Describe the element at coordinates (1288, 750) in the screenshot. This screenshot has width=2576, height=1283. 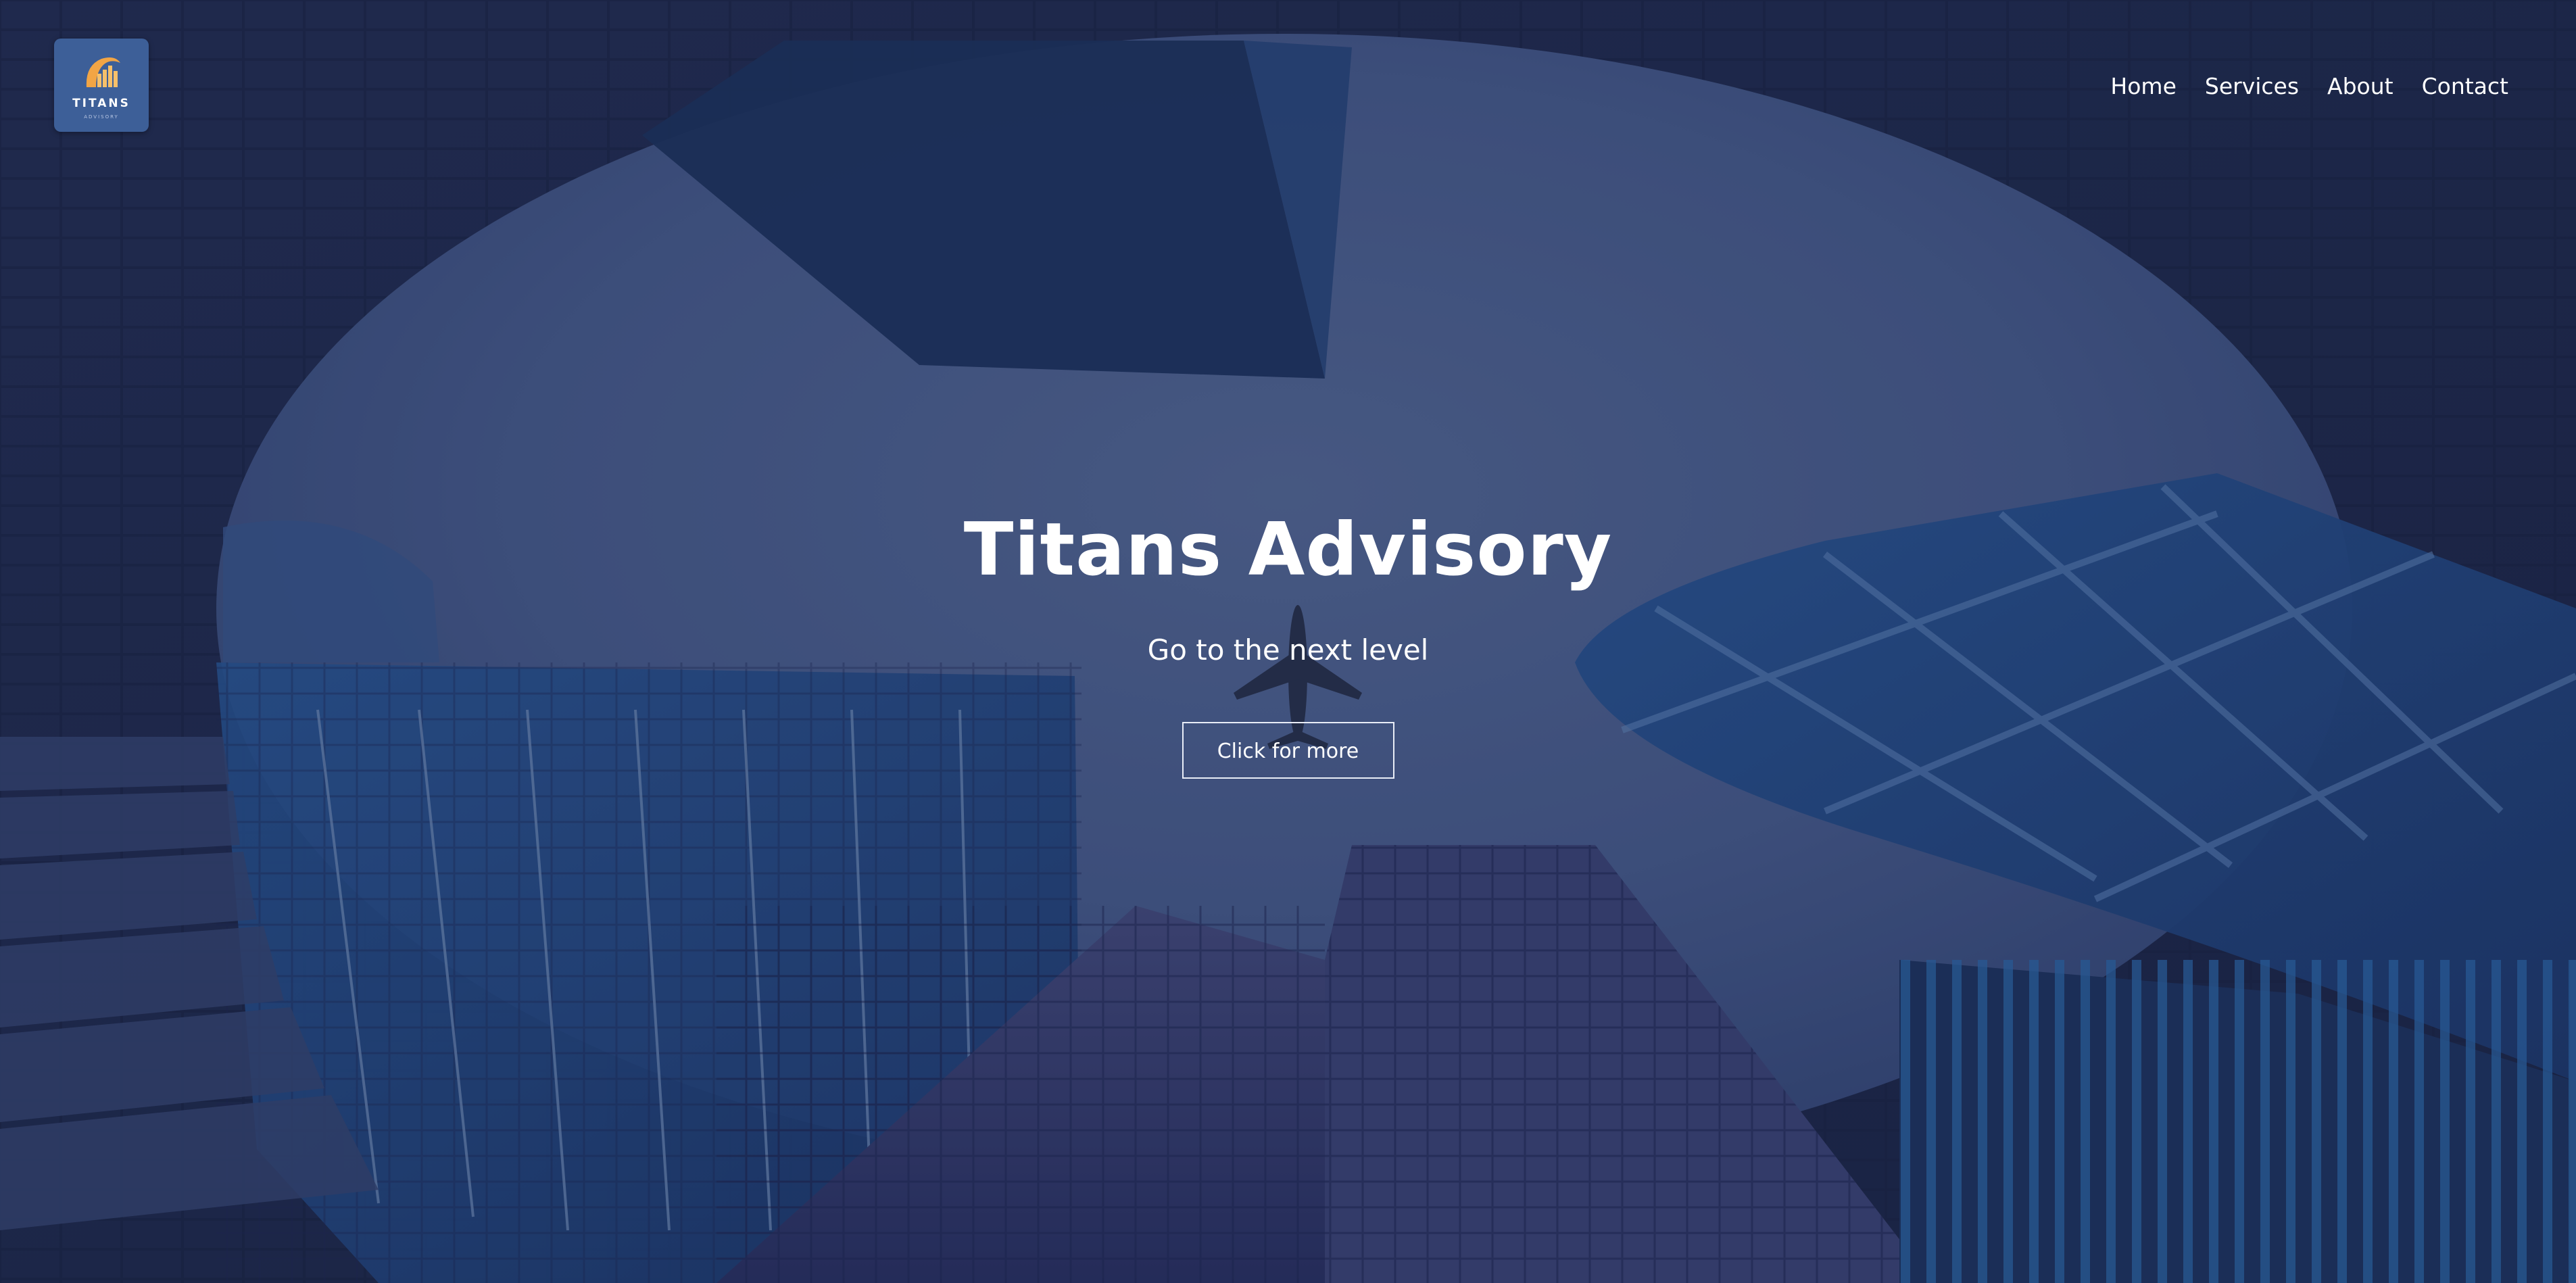
I see `click-for-more-button: Click for more` at that location.